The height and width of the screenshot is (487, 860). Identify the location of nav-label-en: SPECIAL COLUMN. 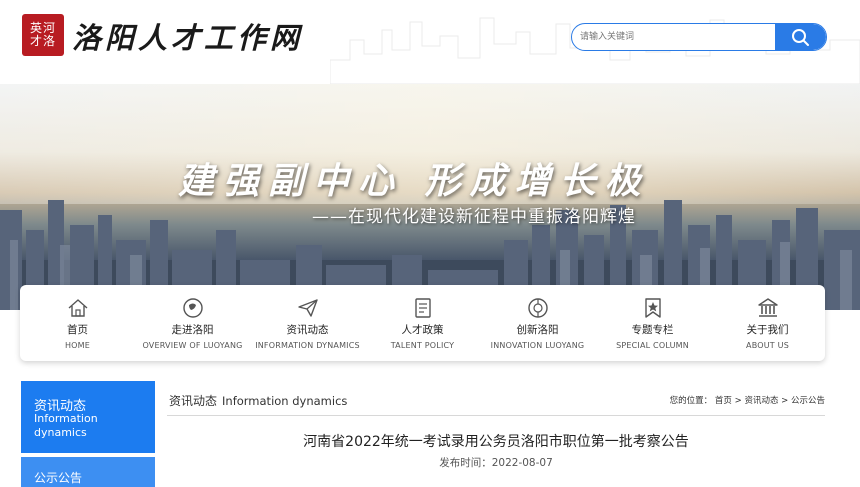
(652, 345).